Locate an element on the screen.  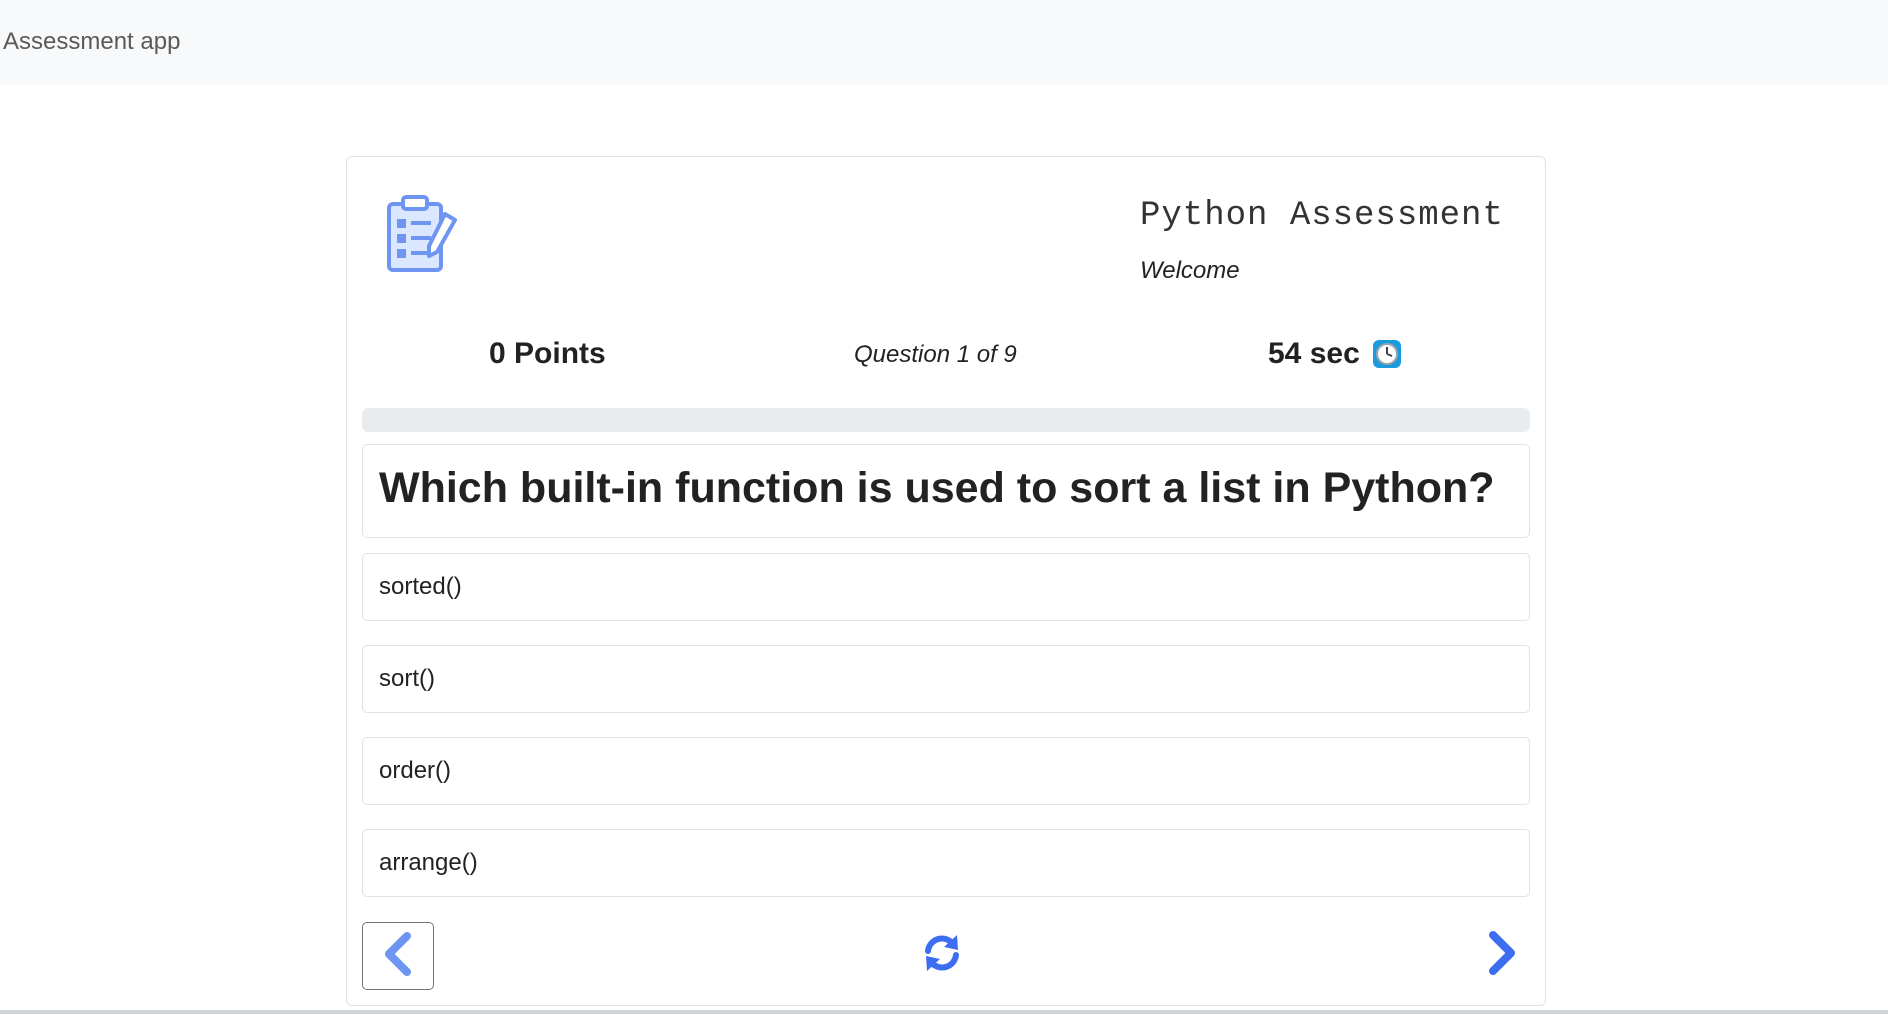
progress-bar is located at coordinates (946, 420).